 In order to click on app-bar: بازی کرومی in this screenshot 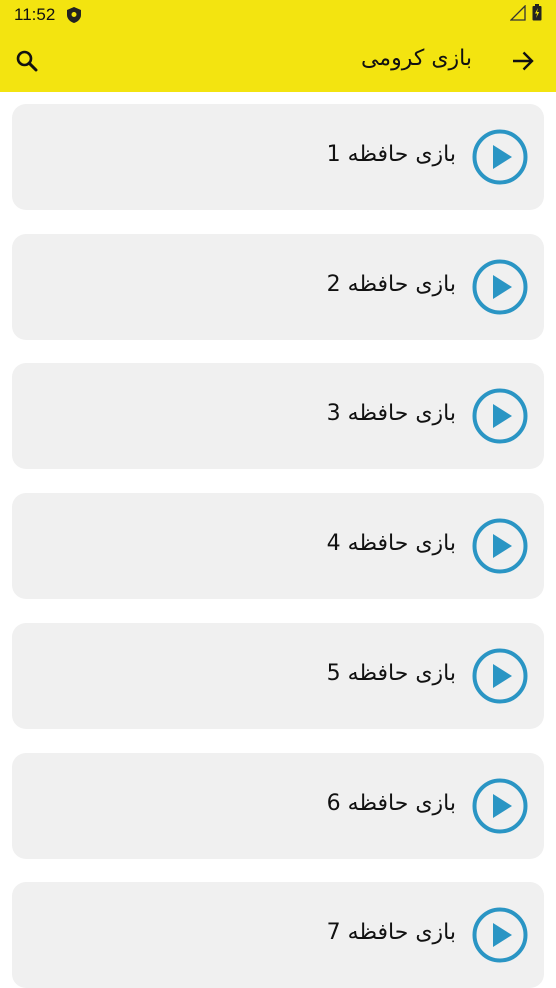, I will do `click(278, 61)`.